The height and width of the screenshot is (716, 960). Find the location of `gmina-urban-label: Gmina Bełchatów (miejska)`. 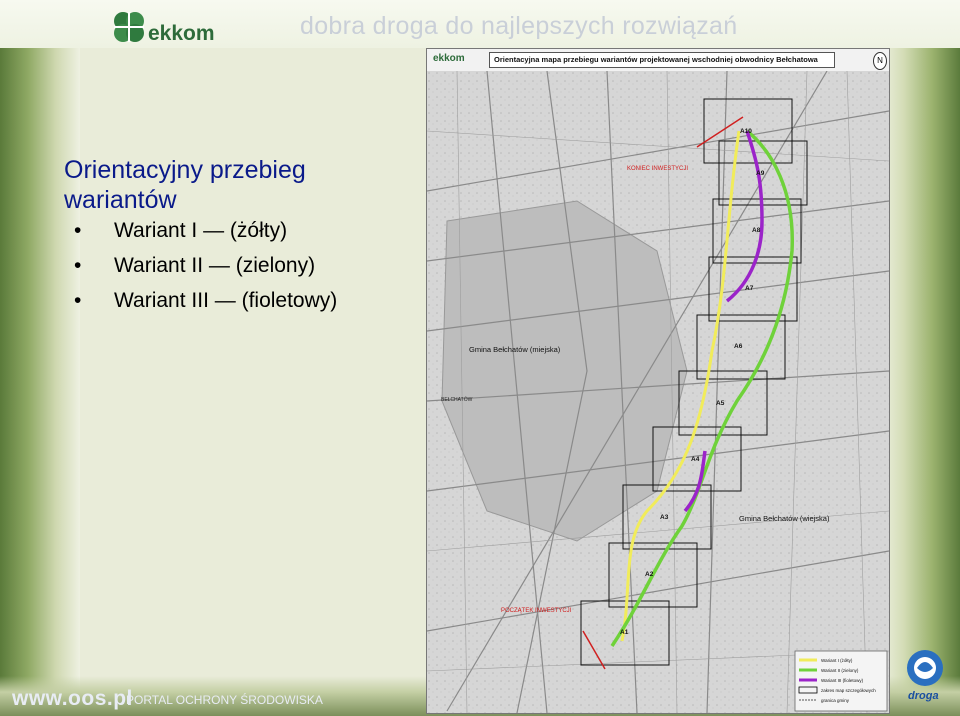

gmina-urban-label: Gmina Bełchatów (miejska) is located at coordinates (515, 349).